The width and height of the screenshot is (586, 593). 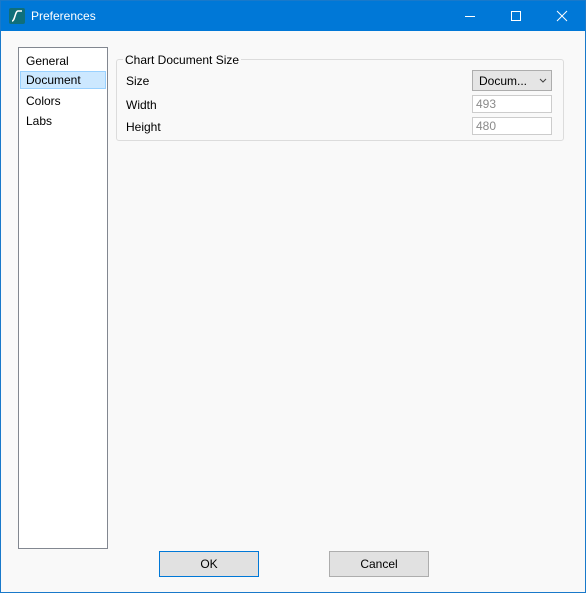 I want to click on nav-item-colors: Colors, so click(x=63, y=101).